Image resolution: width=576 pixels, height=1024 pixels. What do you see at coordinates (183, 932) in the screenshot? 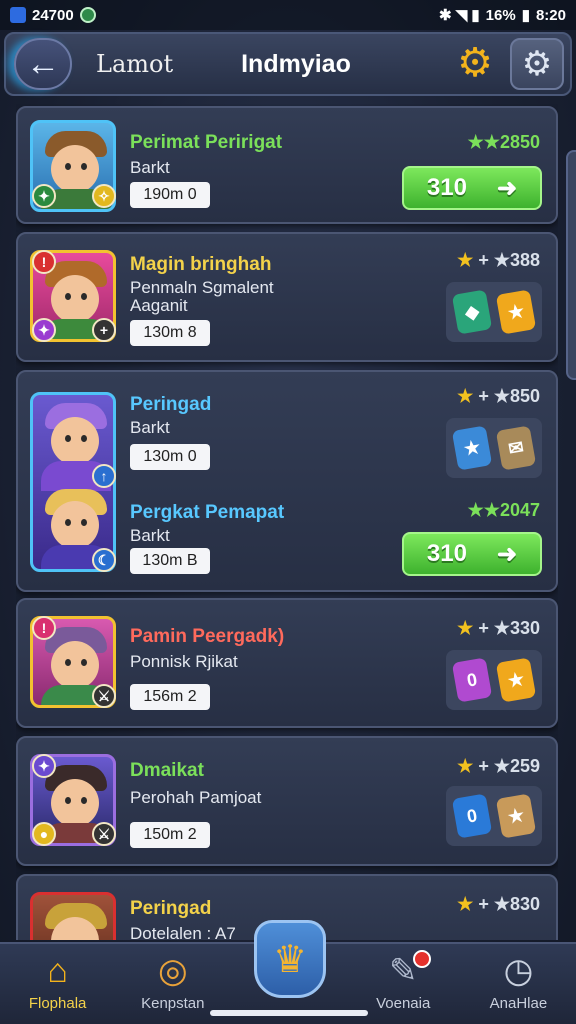
I see `quest-subtitle: Dotelalen : A7` at bounding box center [183, 932].